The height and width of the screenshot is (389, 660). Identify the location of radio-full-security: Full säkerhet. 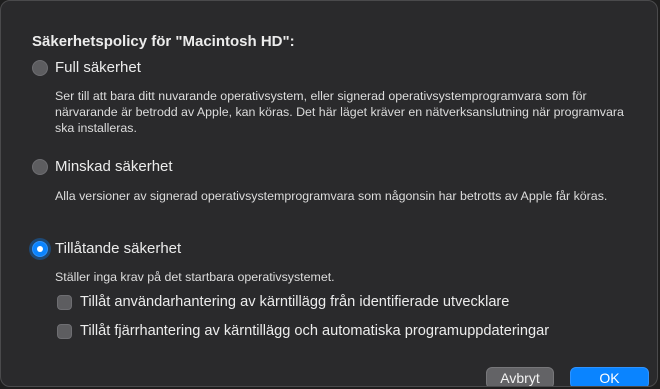
(86, 67).